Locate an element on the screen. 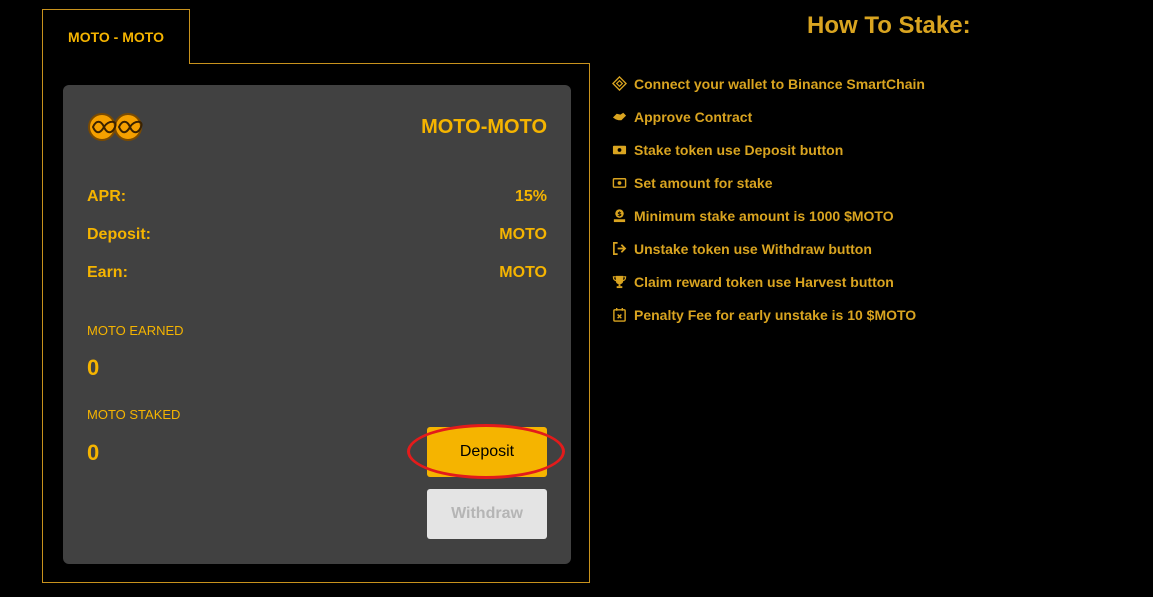 The height and width of the screenshot is (597, 1153). staked-label: MOTO STAKED is located at coordinates (134, 414).